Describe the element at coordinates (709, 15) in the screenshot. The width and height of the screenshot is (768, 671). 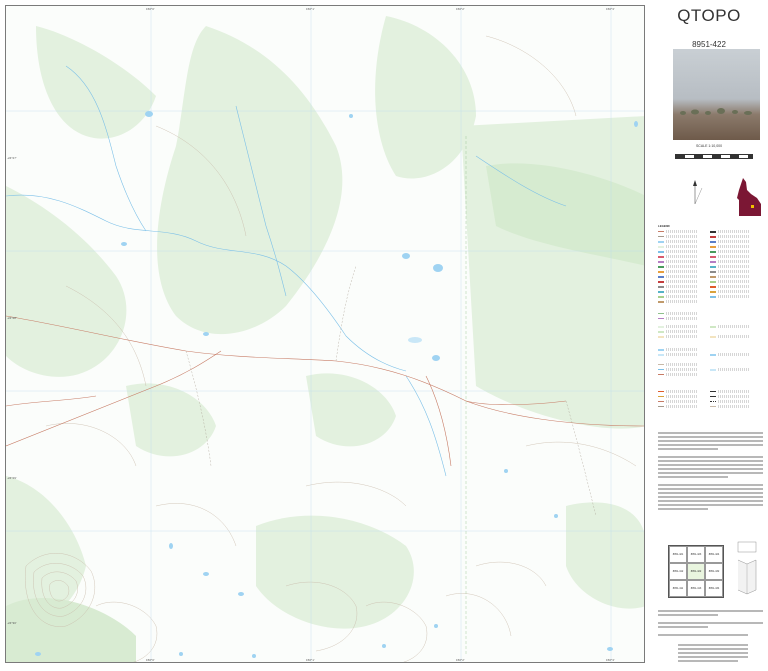
I see `map-title: QTOPO` at that location.